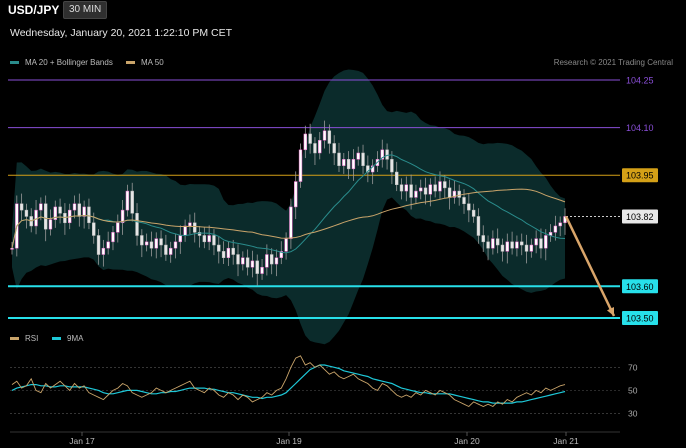 This screenshot has width=686, height=448. I want to click on price-label-103.82: 103.82, so click(640, 217).